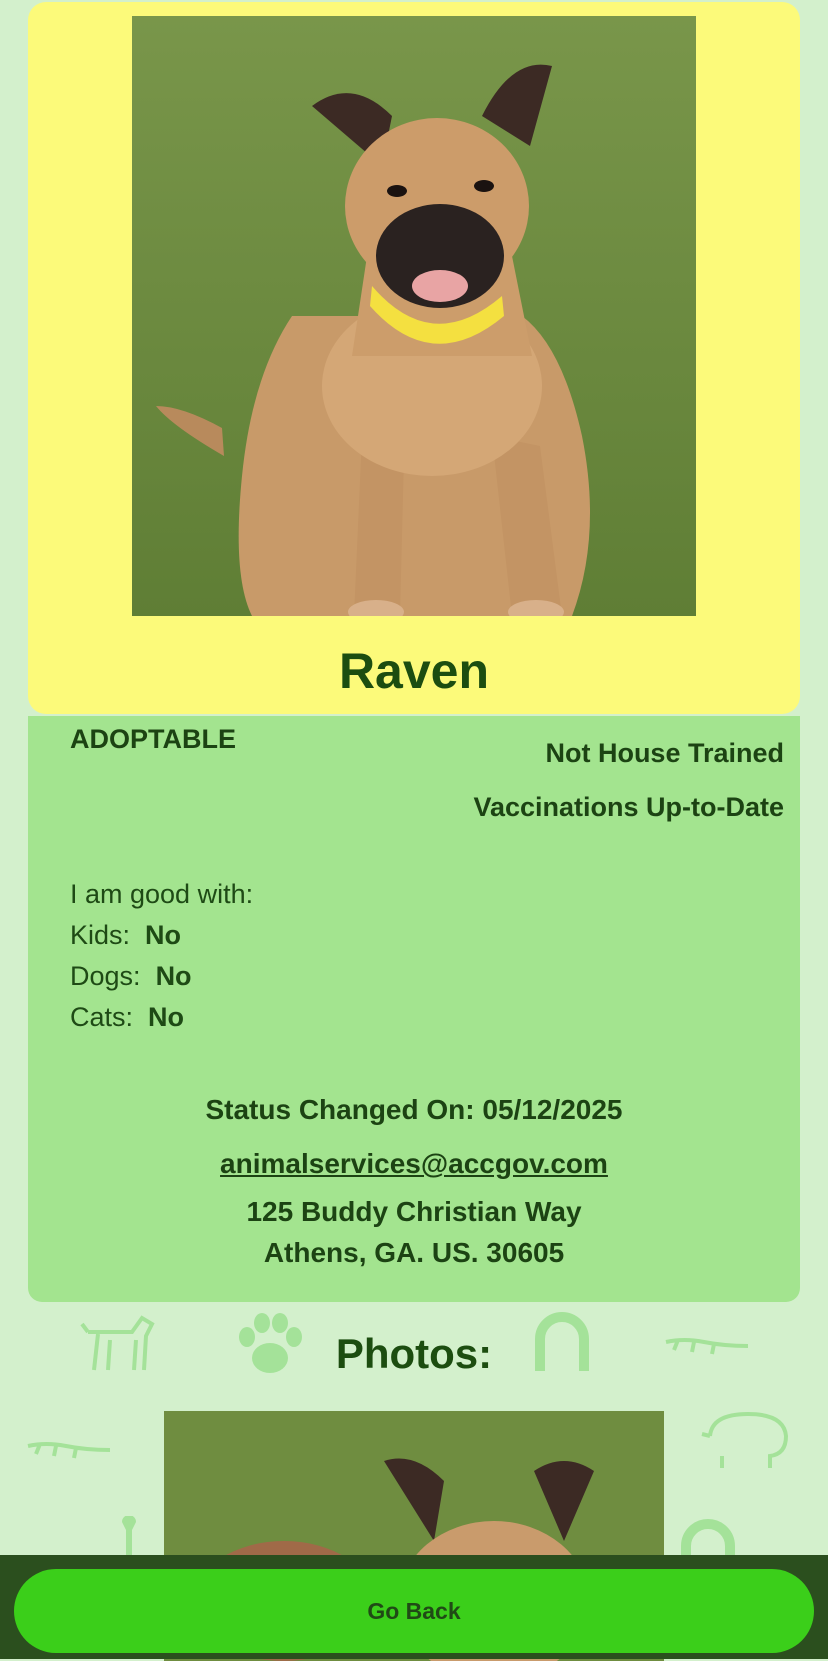  Describe the element at coordinates (100, 935) in the screenshot. I see `kids-label: Kids:` at that location.